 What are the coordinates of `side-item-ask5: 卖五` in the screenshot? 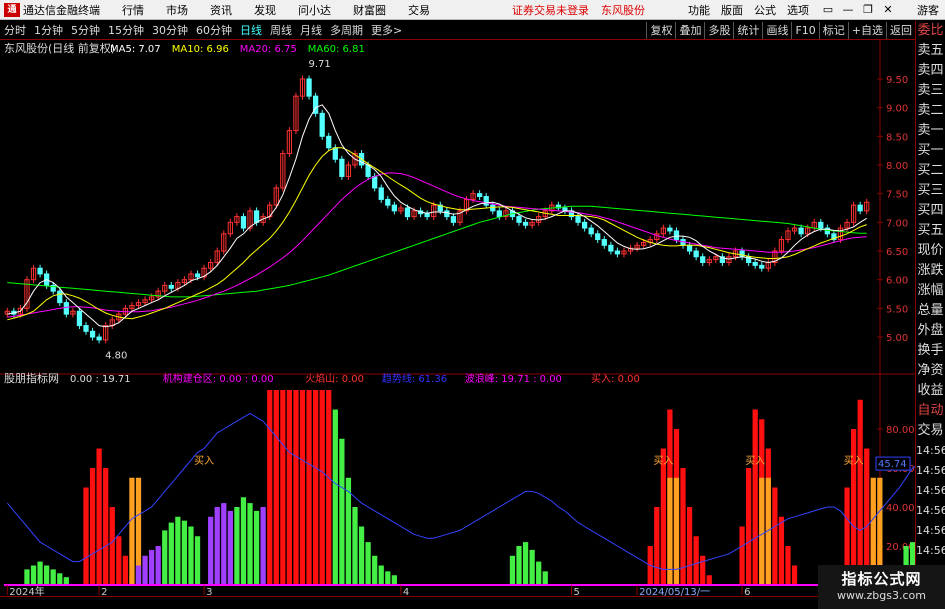 It's located at (930, 51).